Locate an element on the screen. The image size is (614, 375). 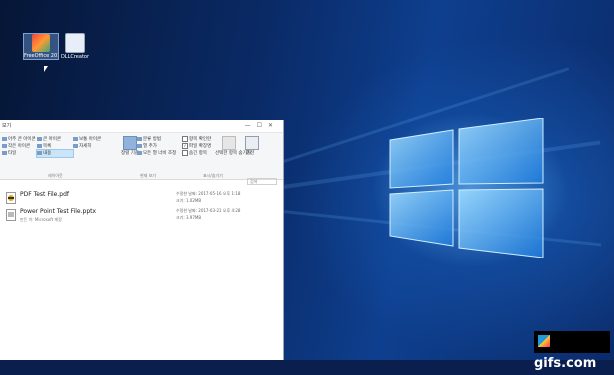
checkbox-checked: ✓ is located at coordinates (185, 146).